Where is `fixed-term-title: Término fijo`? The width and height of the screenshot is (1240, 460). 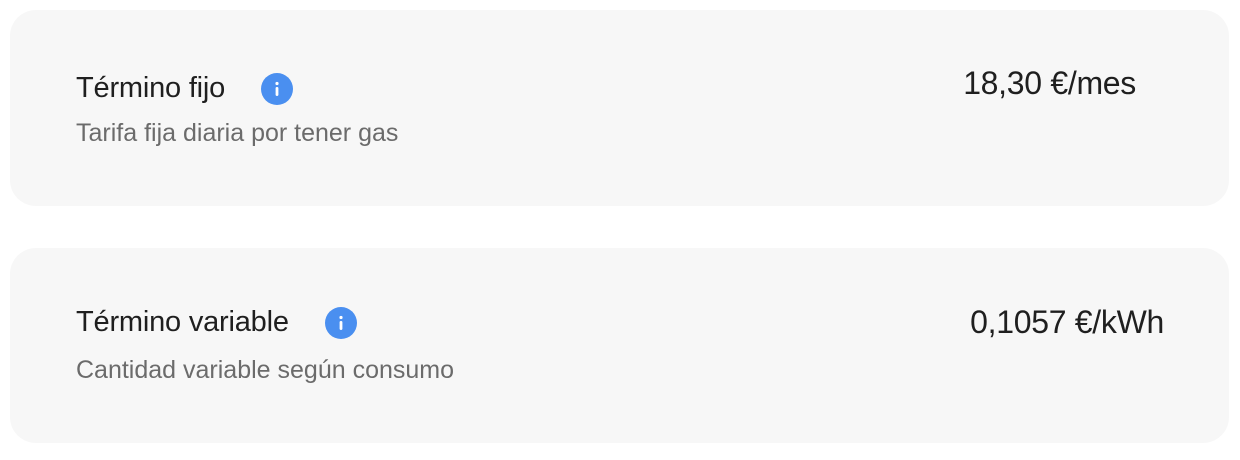
fixed-term-title: Término fijo is located at coordinates (151, 88).